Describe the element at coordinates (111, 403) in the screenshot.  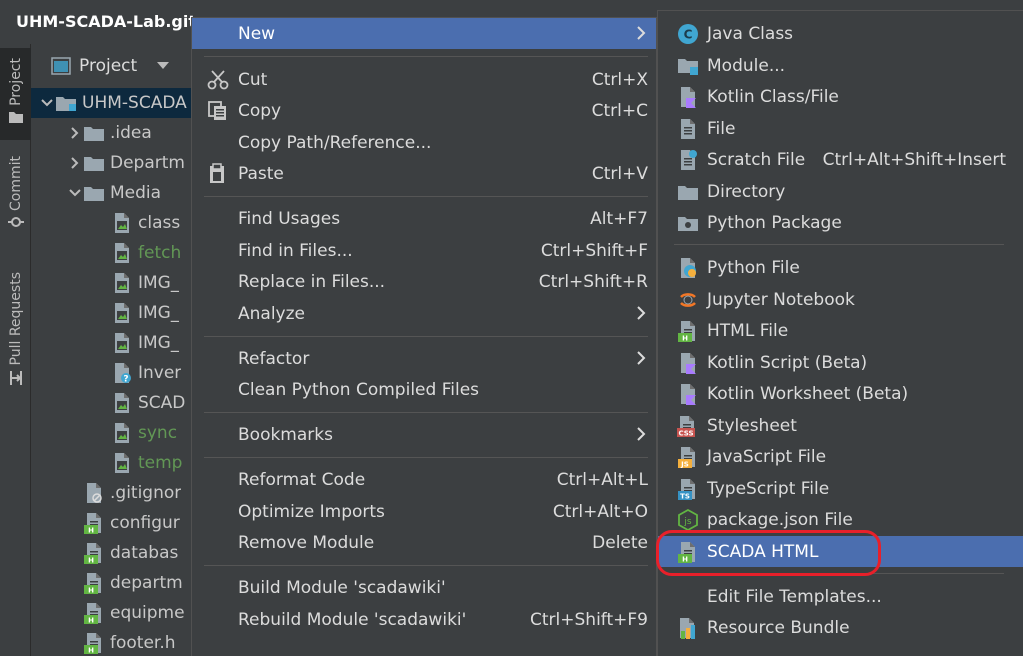
I see `tree-node: SCAD` at that location.